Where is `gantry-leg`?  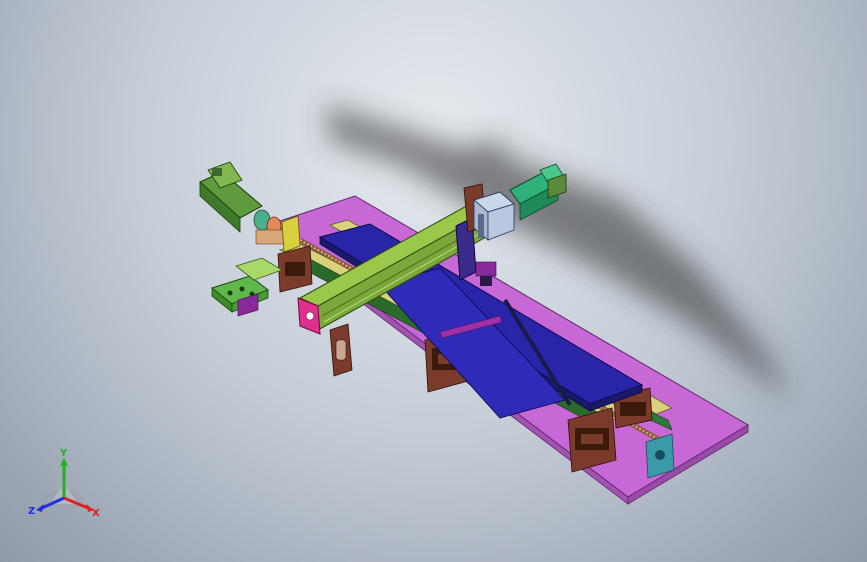 gantry-leg is located at coordinates (341, 350).